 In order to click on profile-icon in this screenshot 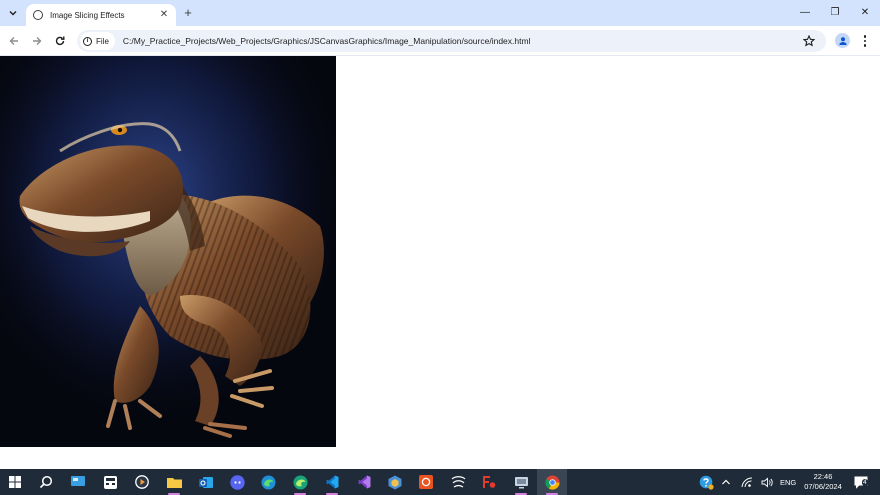, I will do `click(842, 40)`.